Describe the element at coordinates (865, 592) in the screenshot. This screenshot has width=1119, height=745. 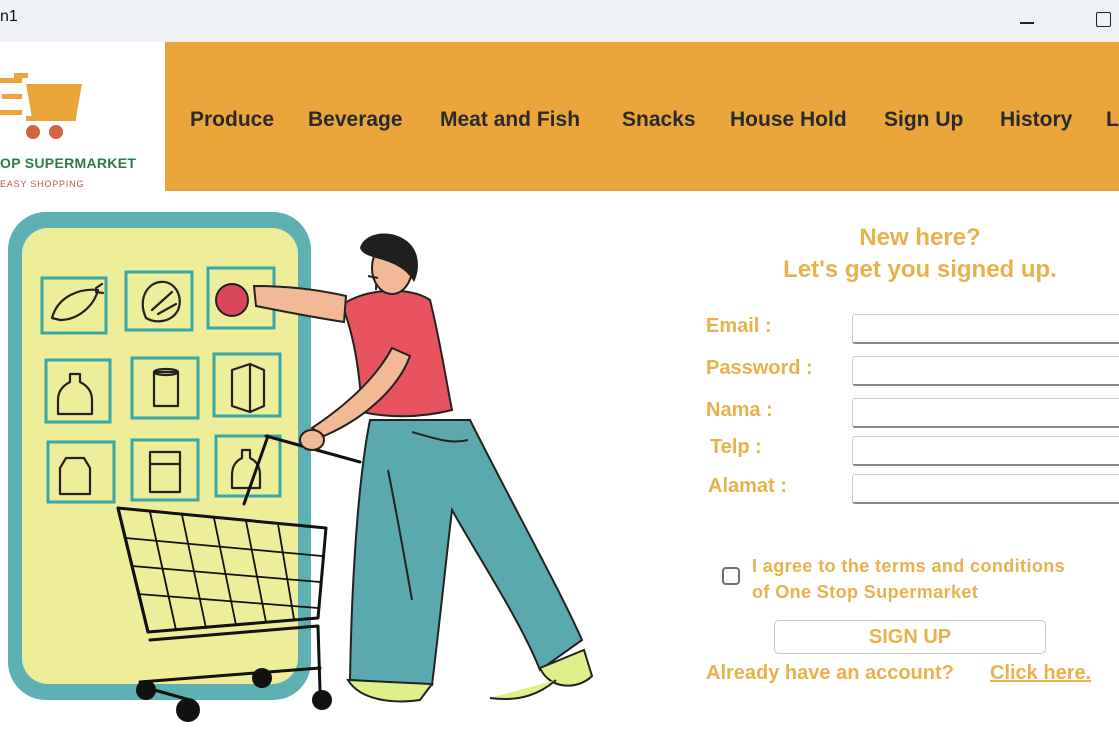
I see `terms-label-line-2: of One Stop Supermarket` at that location.